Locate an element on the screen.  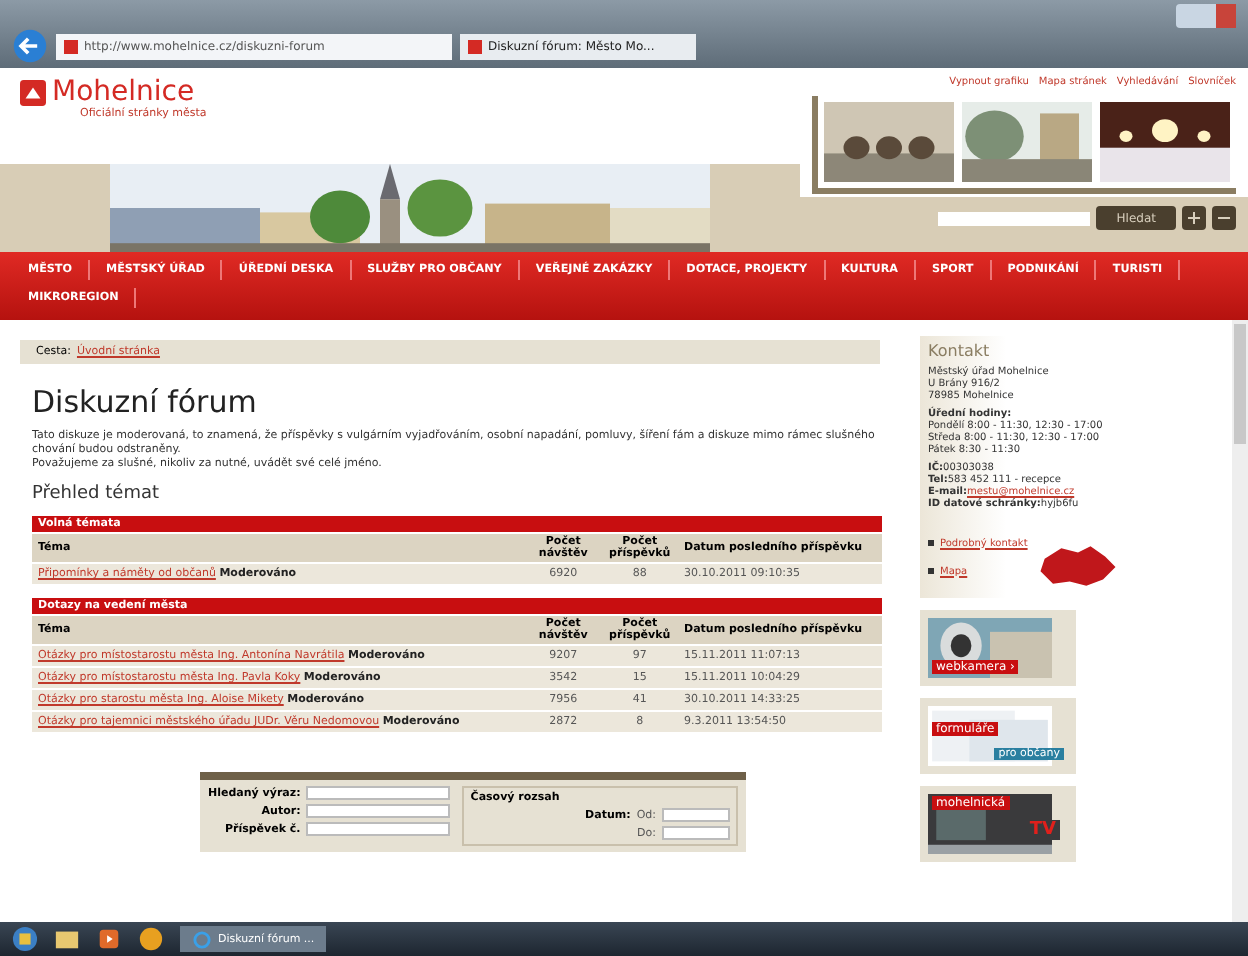
panel-title: Kontakt is located at coordinates (960, 351).